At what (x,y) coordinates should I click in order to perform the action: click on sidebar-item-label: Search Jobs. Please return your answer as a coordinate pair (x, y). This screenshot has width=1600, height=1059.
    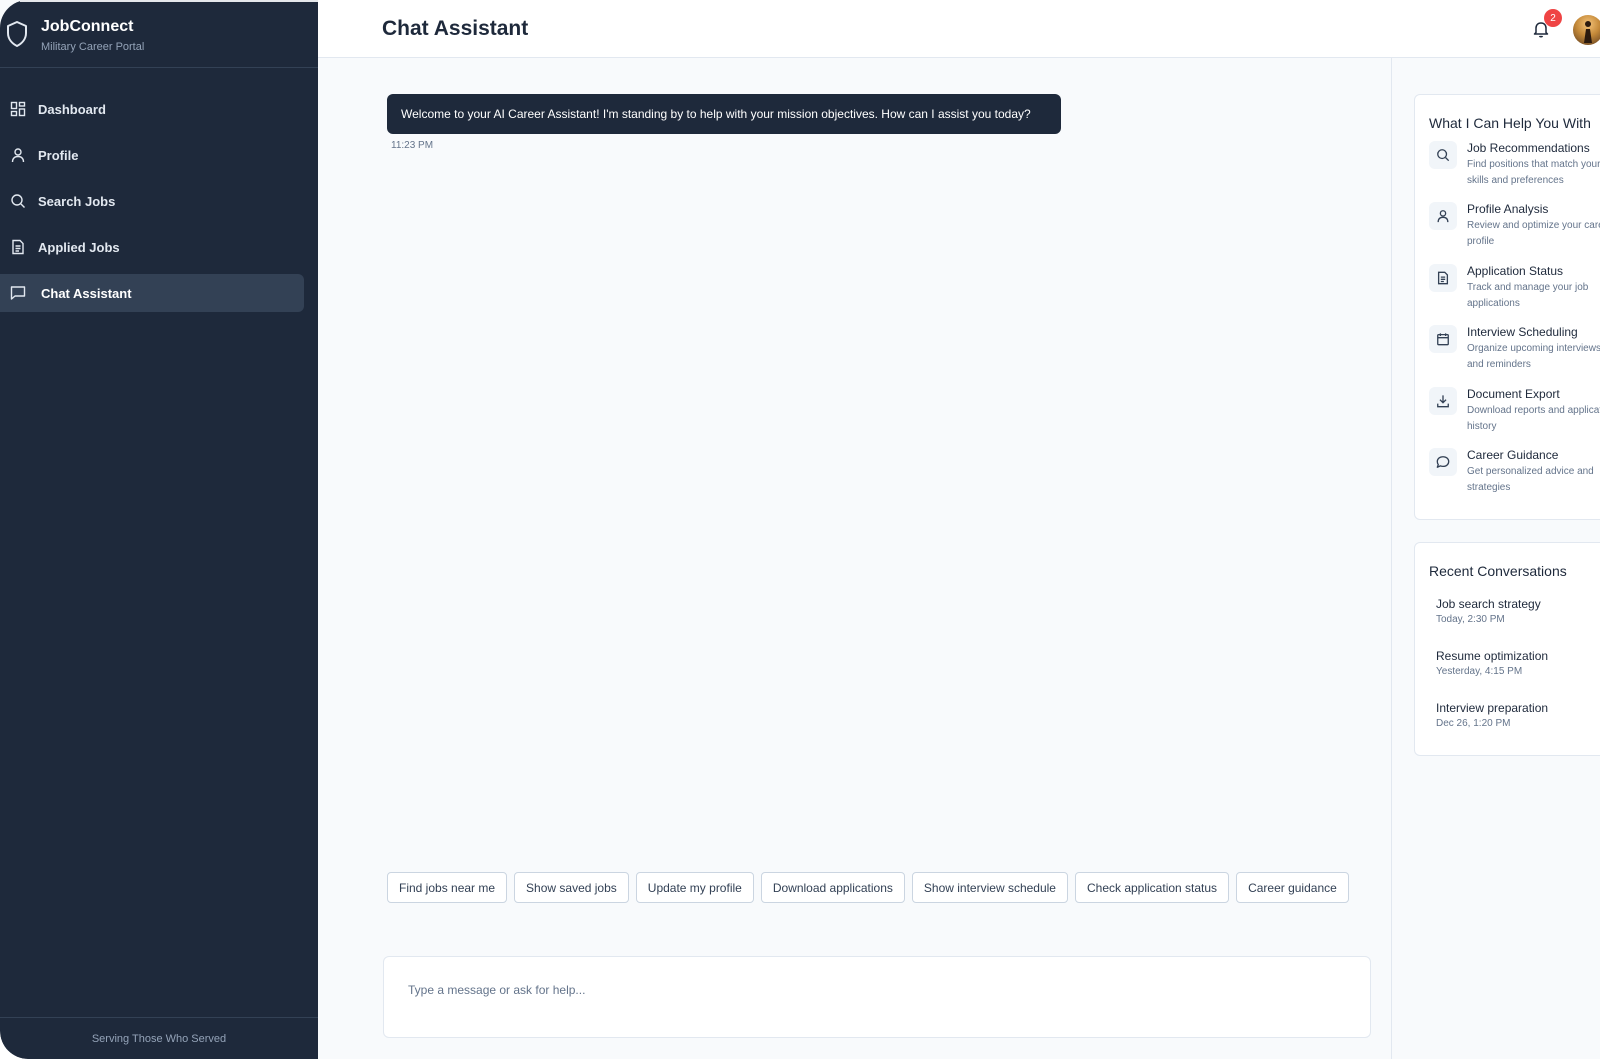
    Looking at the image, I should click on (77, 201).